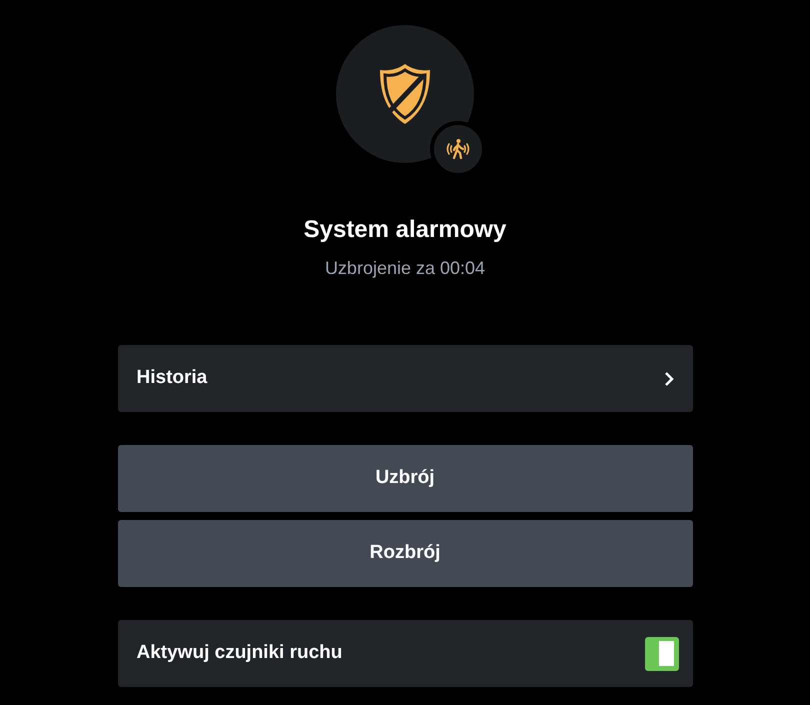  I want to click on chevron-right-icon, so click(669, 378).